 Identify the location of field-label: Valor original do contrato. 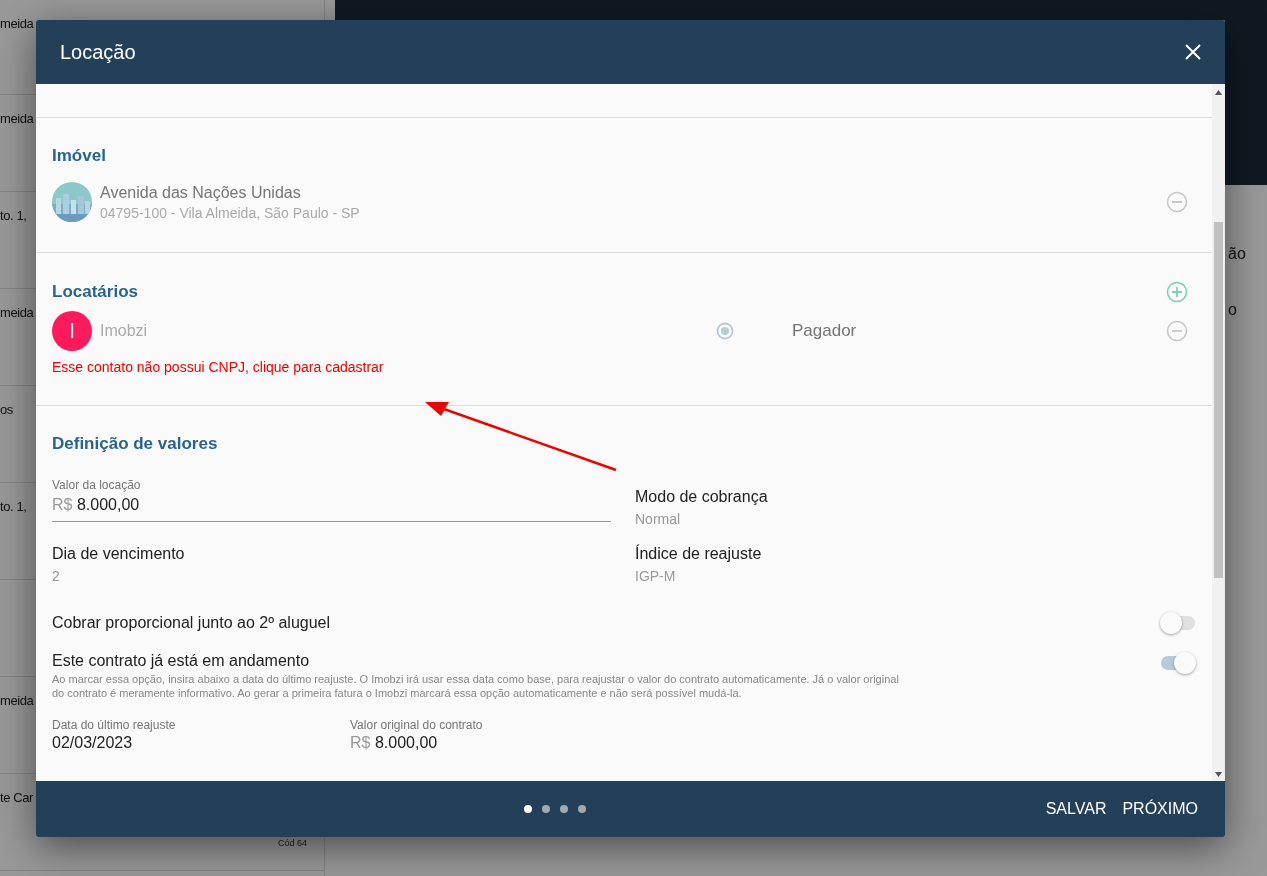
(417, 725).